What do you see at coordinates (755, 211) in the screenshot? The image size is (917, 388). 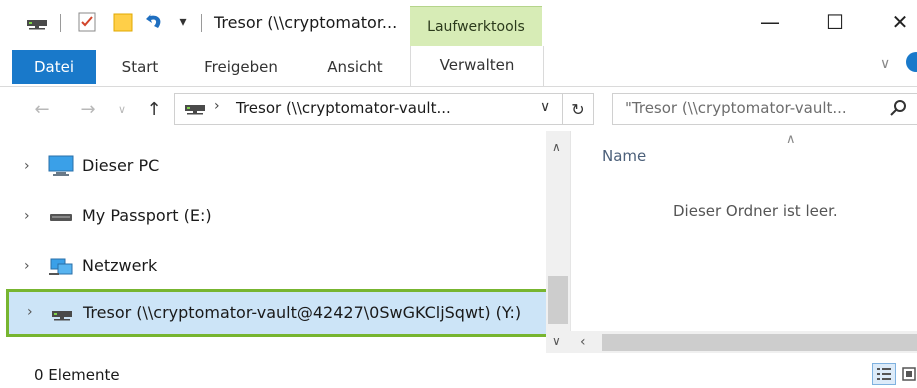 I see `empty-folder-message: Dieser Ordner ist leer.` at bounding box center [755, 211].